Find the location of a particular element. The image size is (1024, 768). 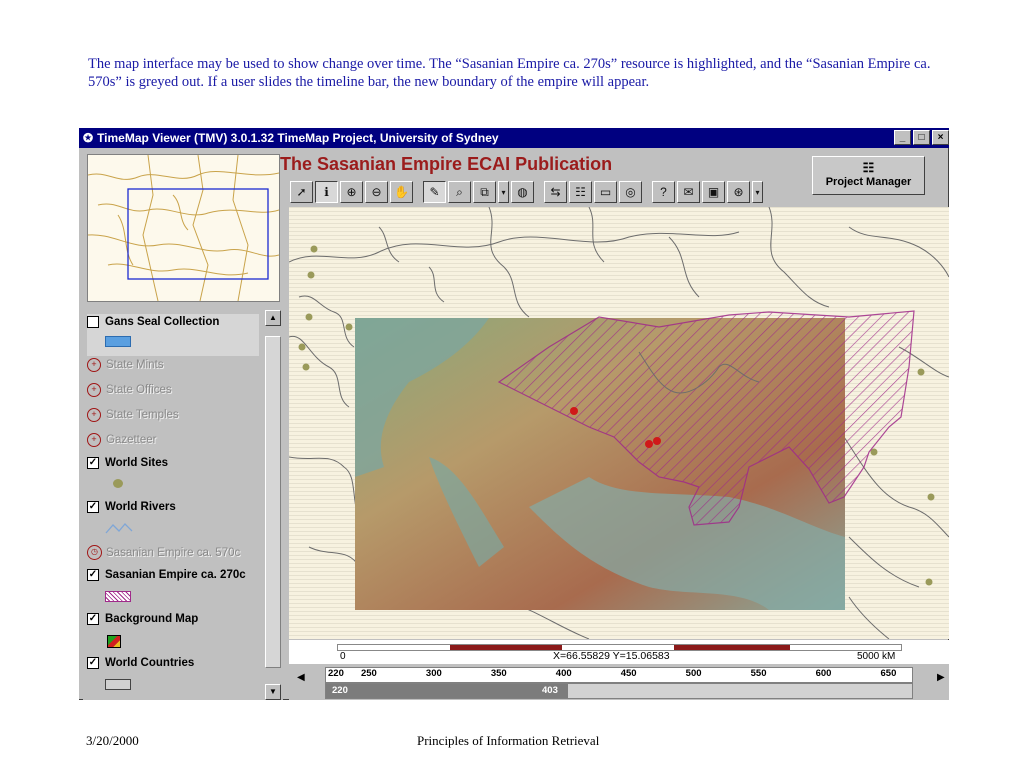

ruler-icon: ✎ is located at coordinates (434, 192).